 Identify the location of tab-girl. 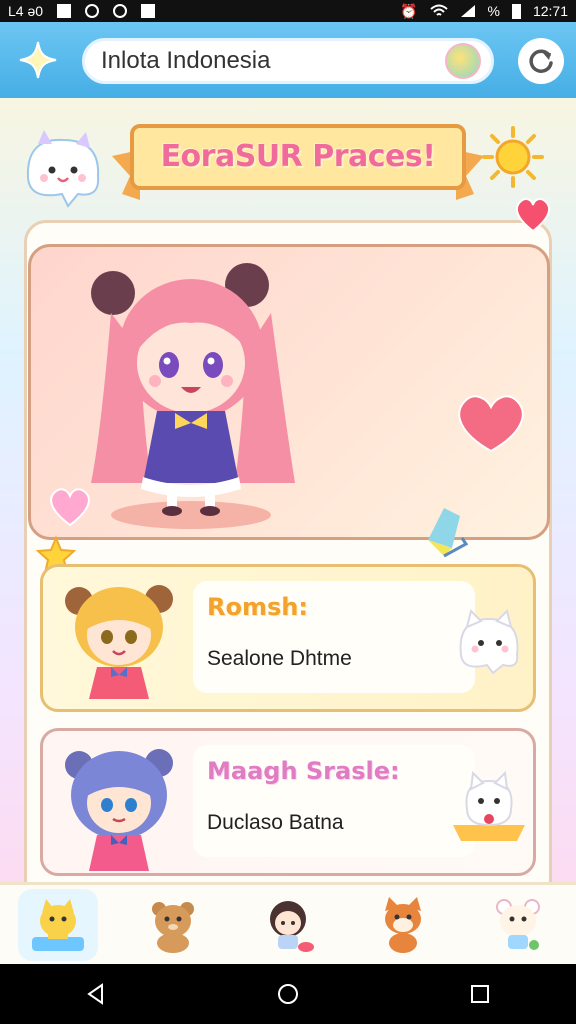
(288, 925).